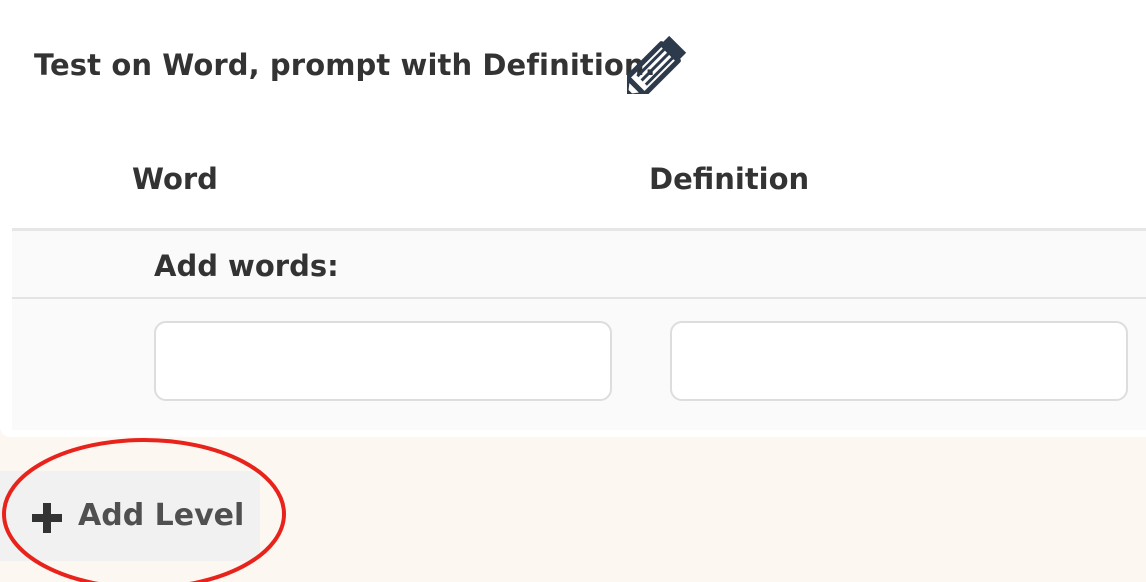 This screenshot has width=1146, height=582. Describe the element at coordinates (175, 179) in the screenshot. I see `column-header-word: Word` at that location.